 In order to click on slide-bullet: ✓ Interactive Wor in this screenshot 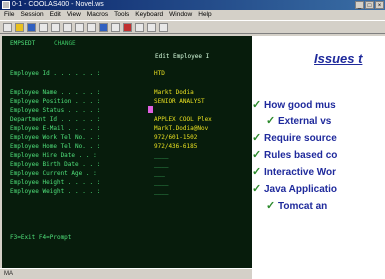, I will do `click(294, 171)`.